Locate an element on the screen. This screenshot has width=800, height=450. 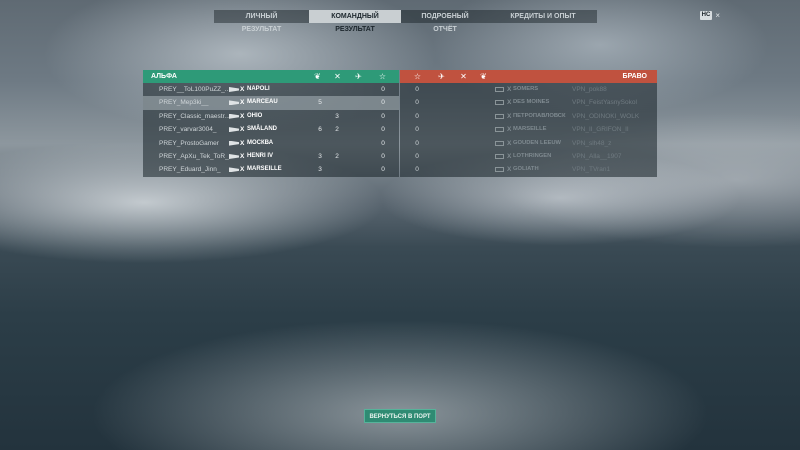
alpha-player-row: PREY_ApXu_Tek_ToR_ X HENRI IV 3 2 0 is located at coordinates (271, 156).